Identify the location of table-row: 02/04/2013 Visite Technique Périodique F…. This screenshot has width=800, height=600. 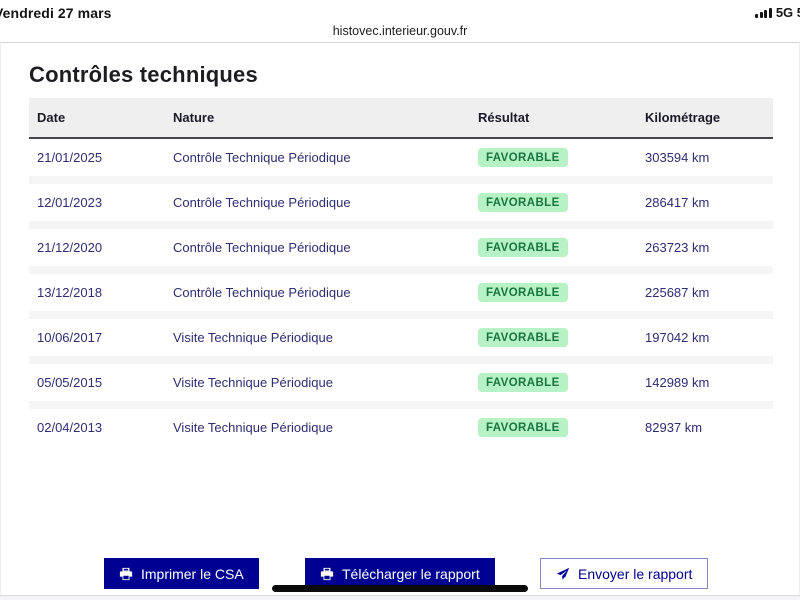
(401, 427).